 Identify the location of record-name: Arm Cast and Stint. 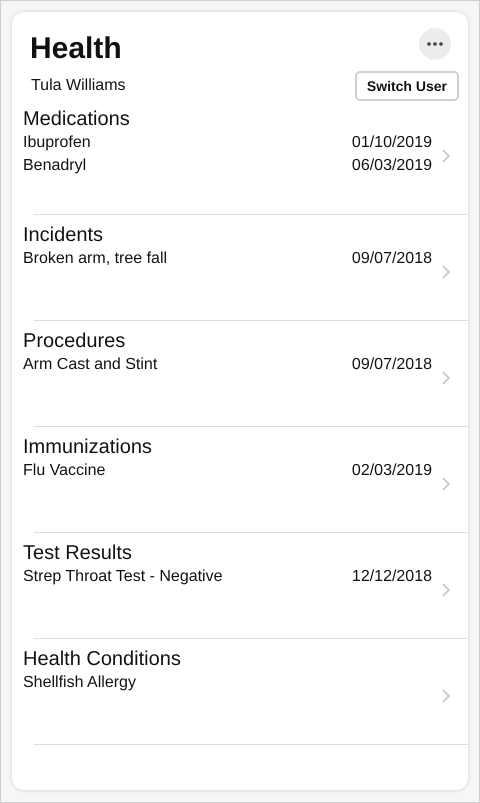
(90, 365).